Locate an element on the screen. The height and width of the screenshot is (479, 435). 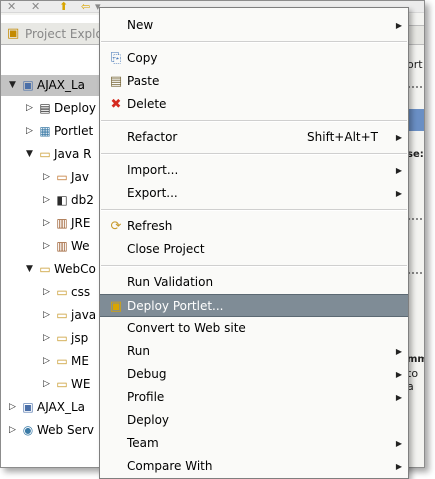
tree-item: ▼ ▭ Java R is located at coordinates (57, 154).